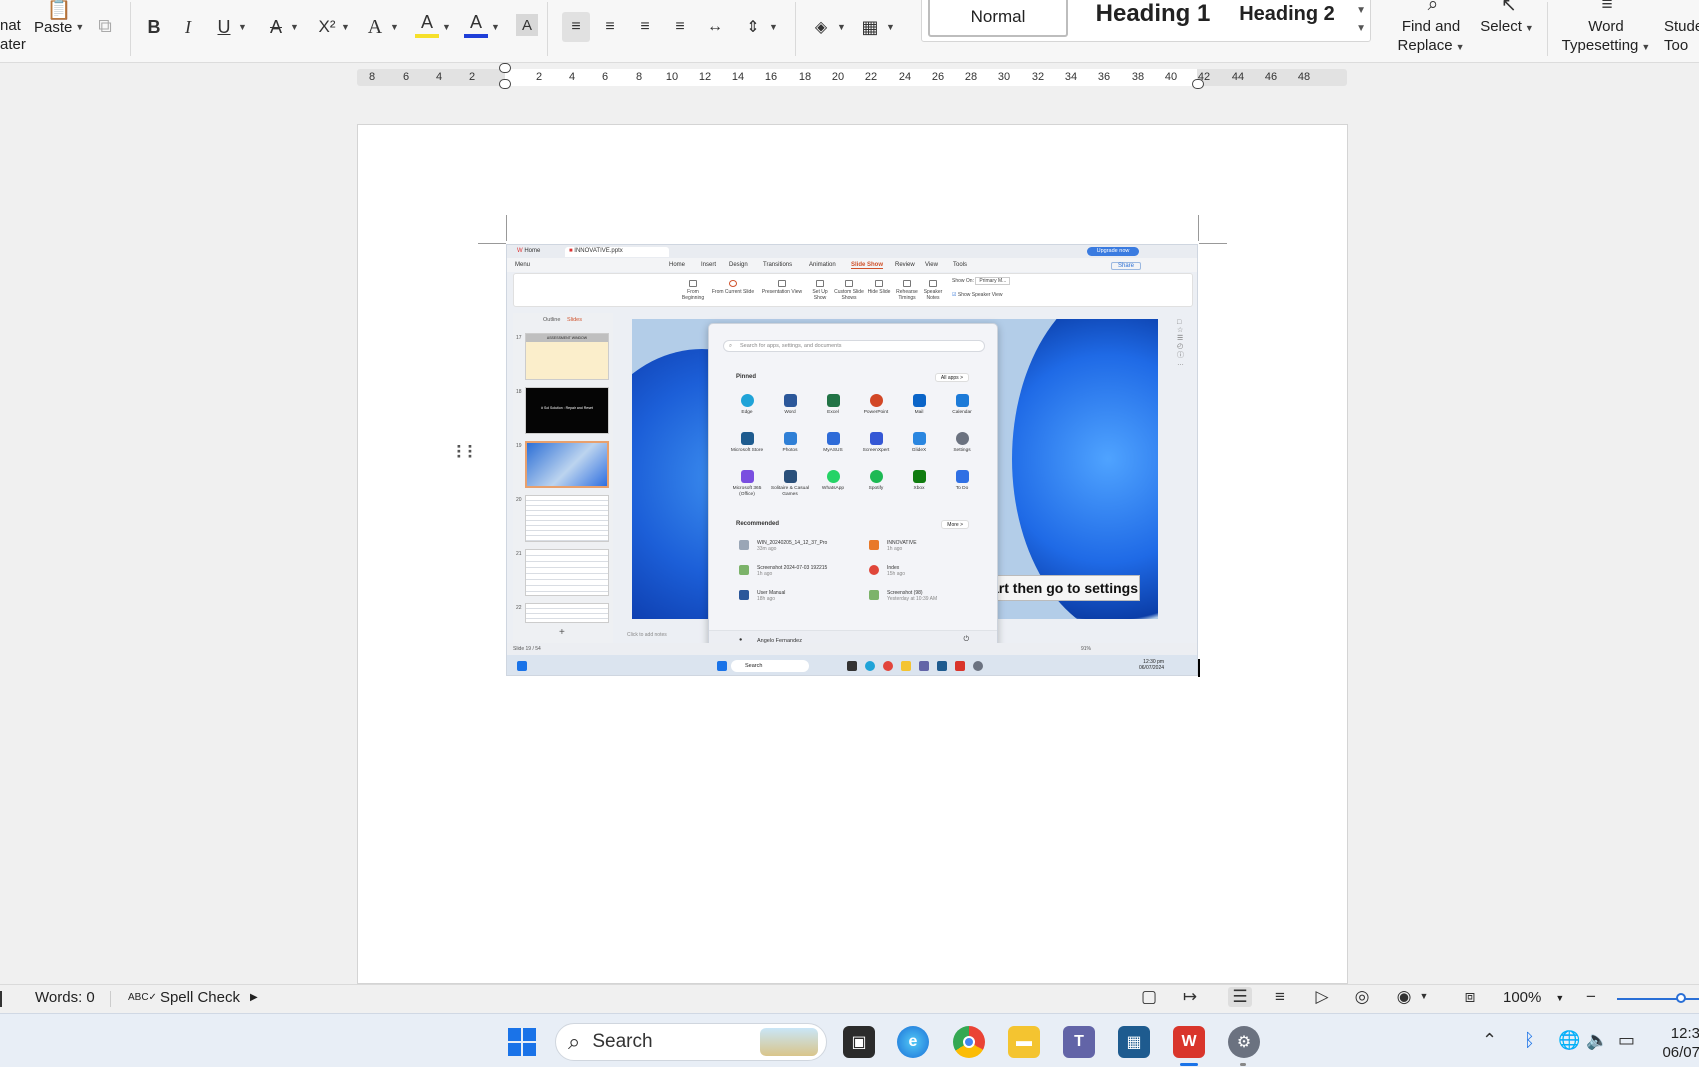 This screenshot has height=1067, width=1699. I want to click on superscript-button: X², so click(327, 27).